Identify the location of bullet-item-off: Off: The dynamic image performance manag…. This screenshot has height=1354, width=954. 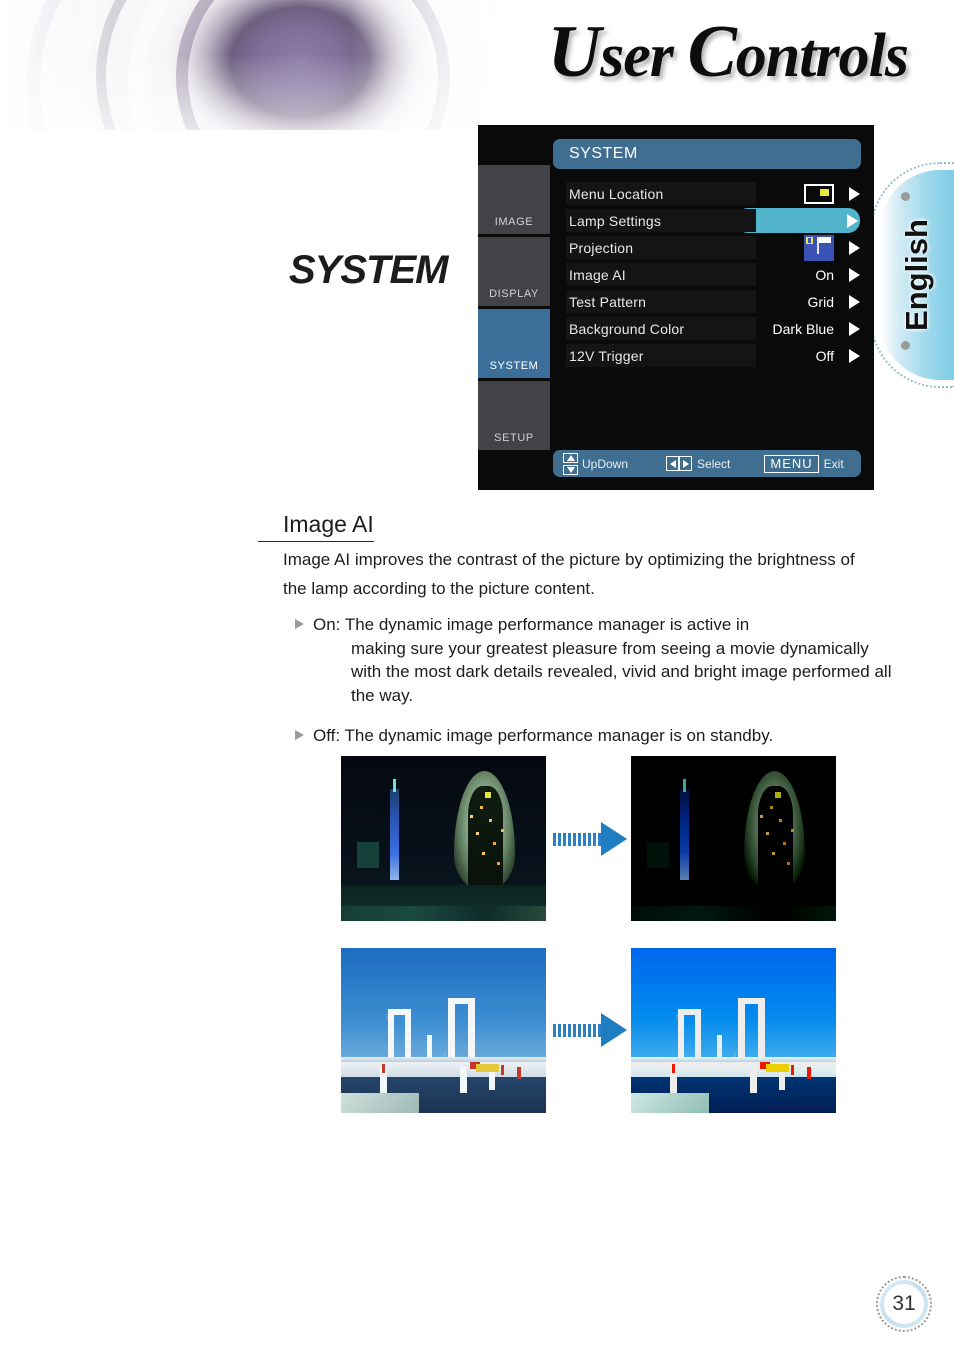
(595, 736).